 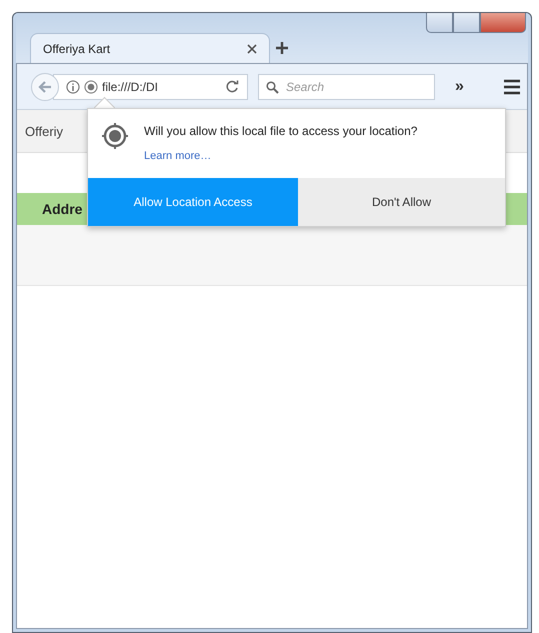 What do you see at coordinates (91, 87) in the screenshot?
I see `location-icon` at bounding box center [91, 87].